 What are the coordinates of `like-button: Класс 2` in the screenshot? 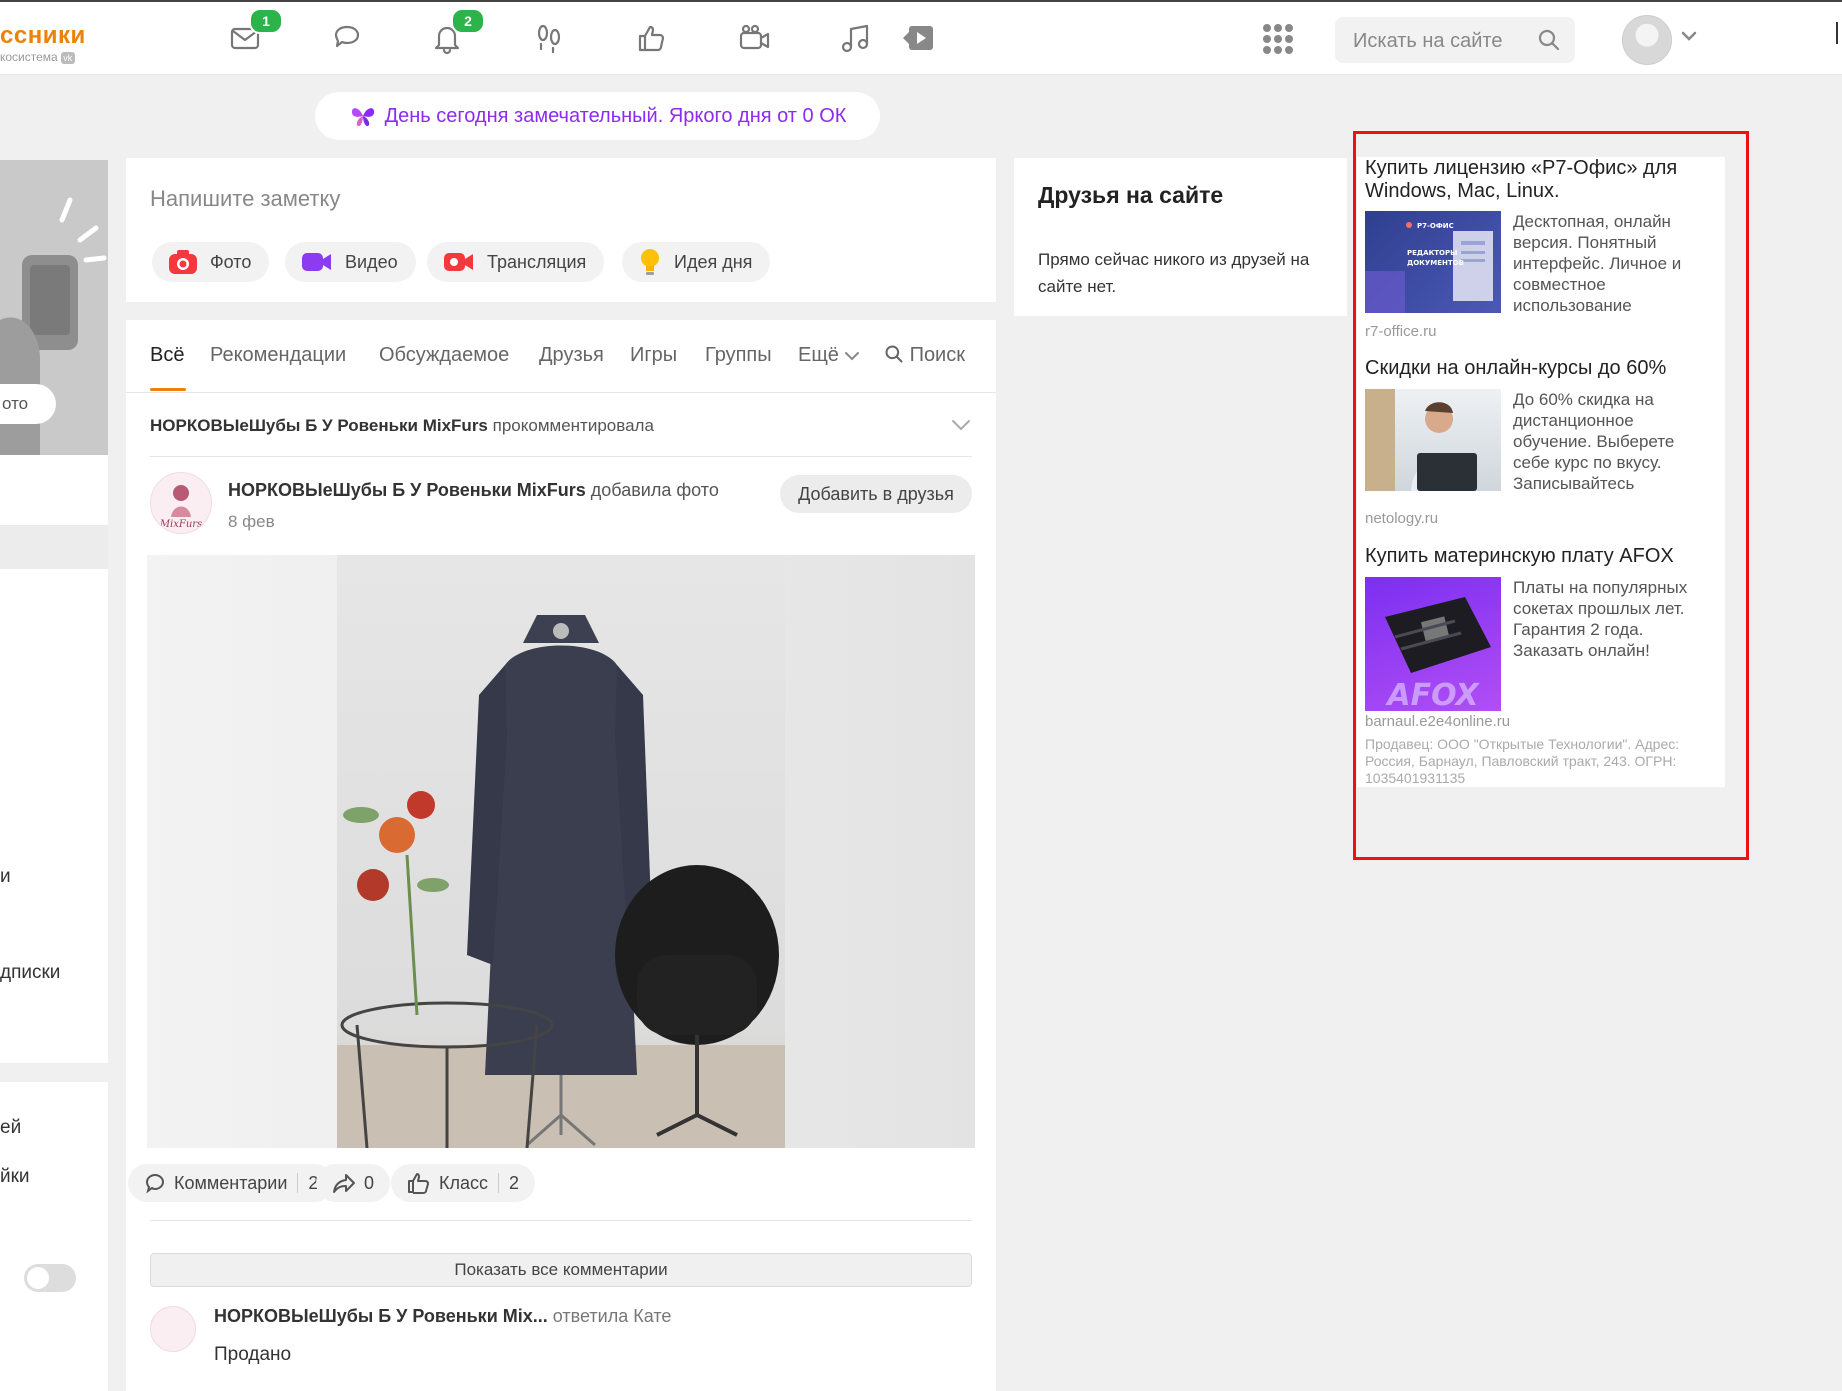 It's located at (463, 1183).